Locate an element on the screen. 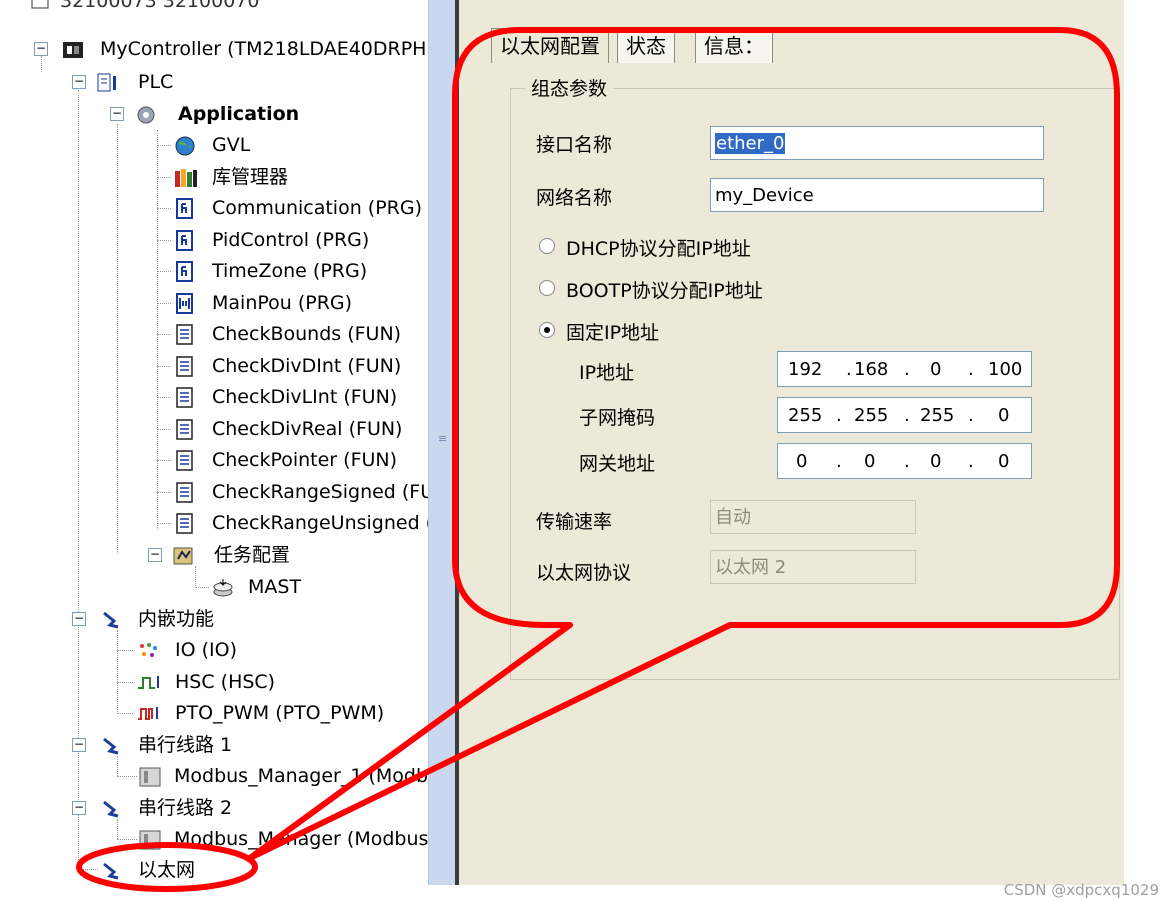 This screenshot has height=907, width=1175. annotation-ellipse is located at coordinates (167, 867).